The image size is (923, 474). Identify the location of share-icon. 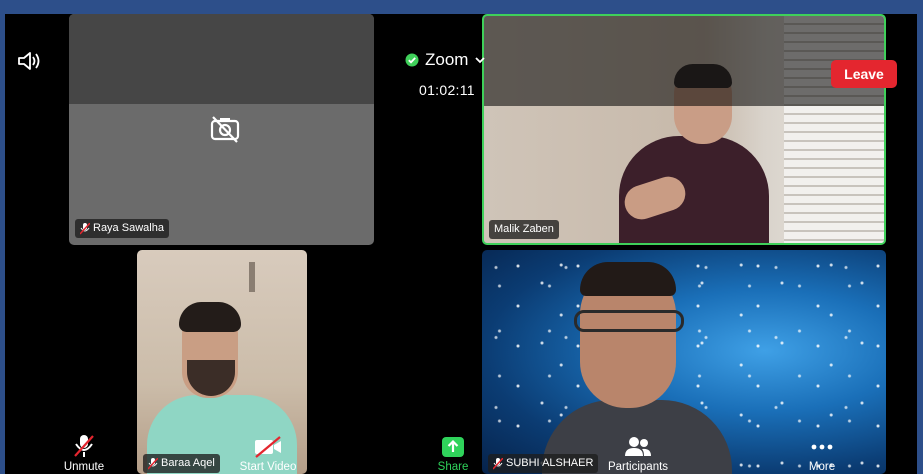
(453, 447).